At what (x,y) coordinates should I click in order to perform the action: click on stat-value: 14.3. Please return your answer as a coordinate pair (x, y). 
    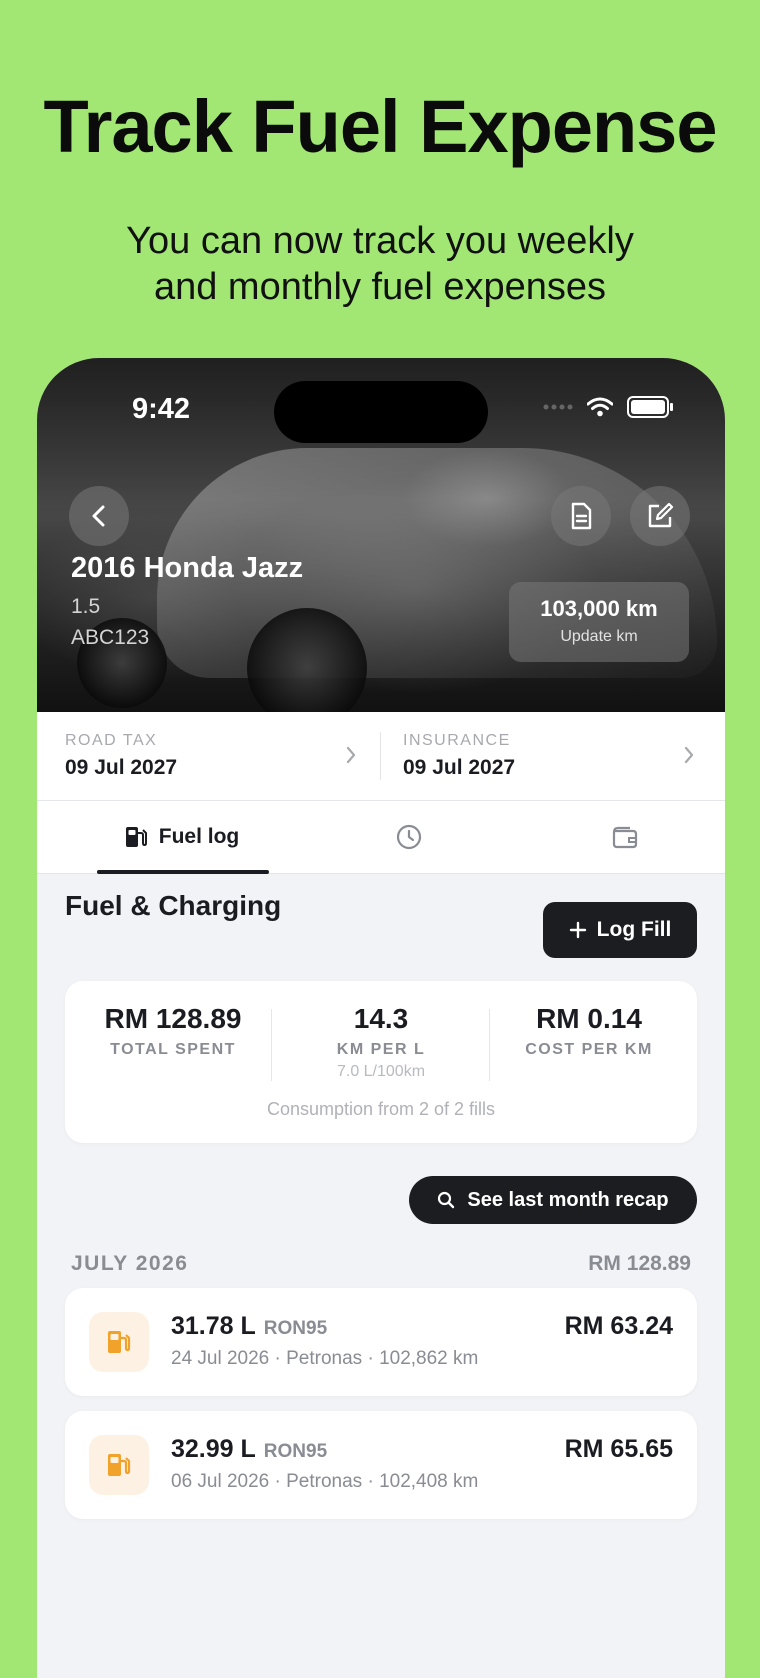
    Looking at the image, I should click on (381, 1018).